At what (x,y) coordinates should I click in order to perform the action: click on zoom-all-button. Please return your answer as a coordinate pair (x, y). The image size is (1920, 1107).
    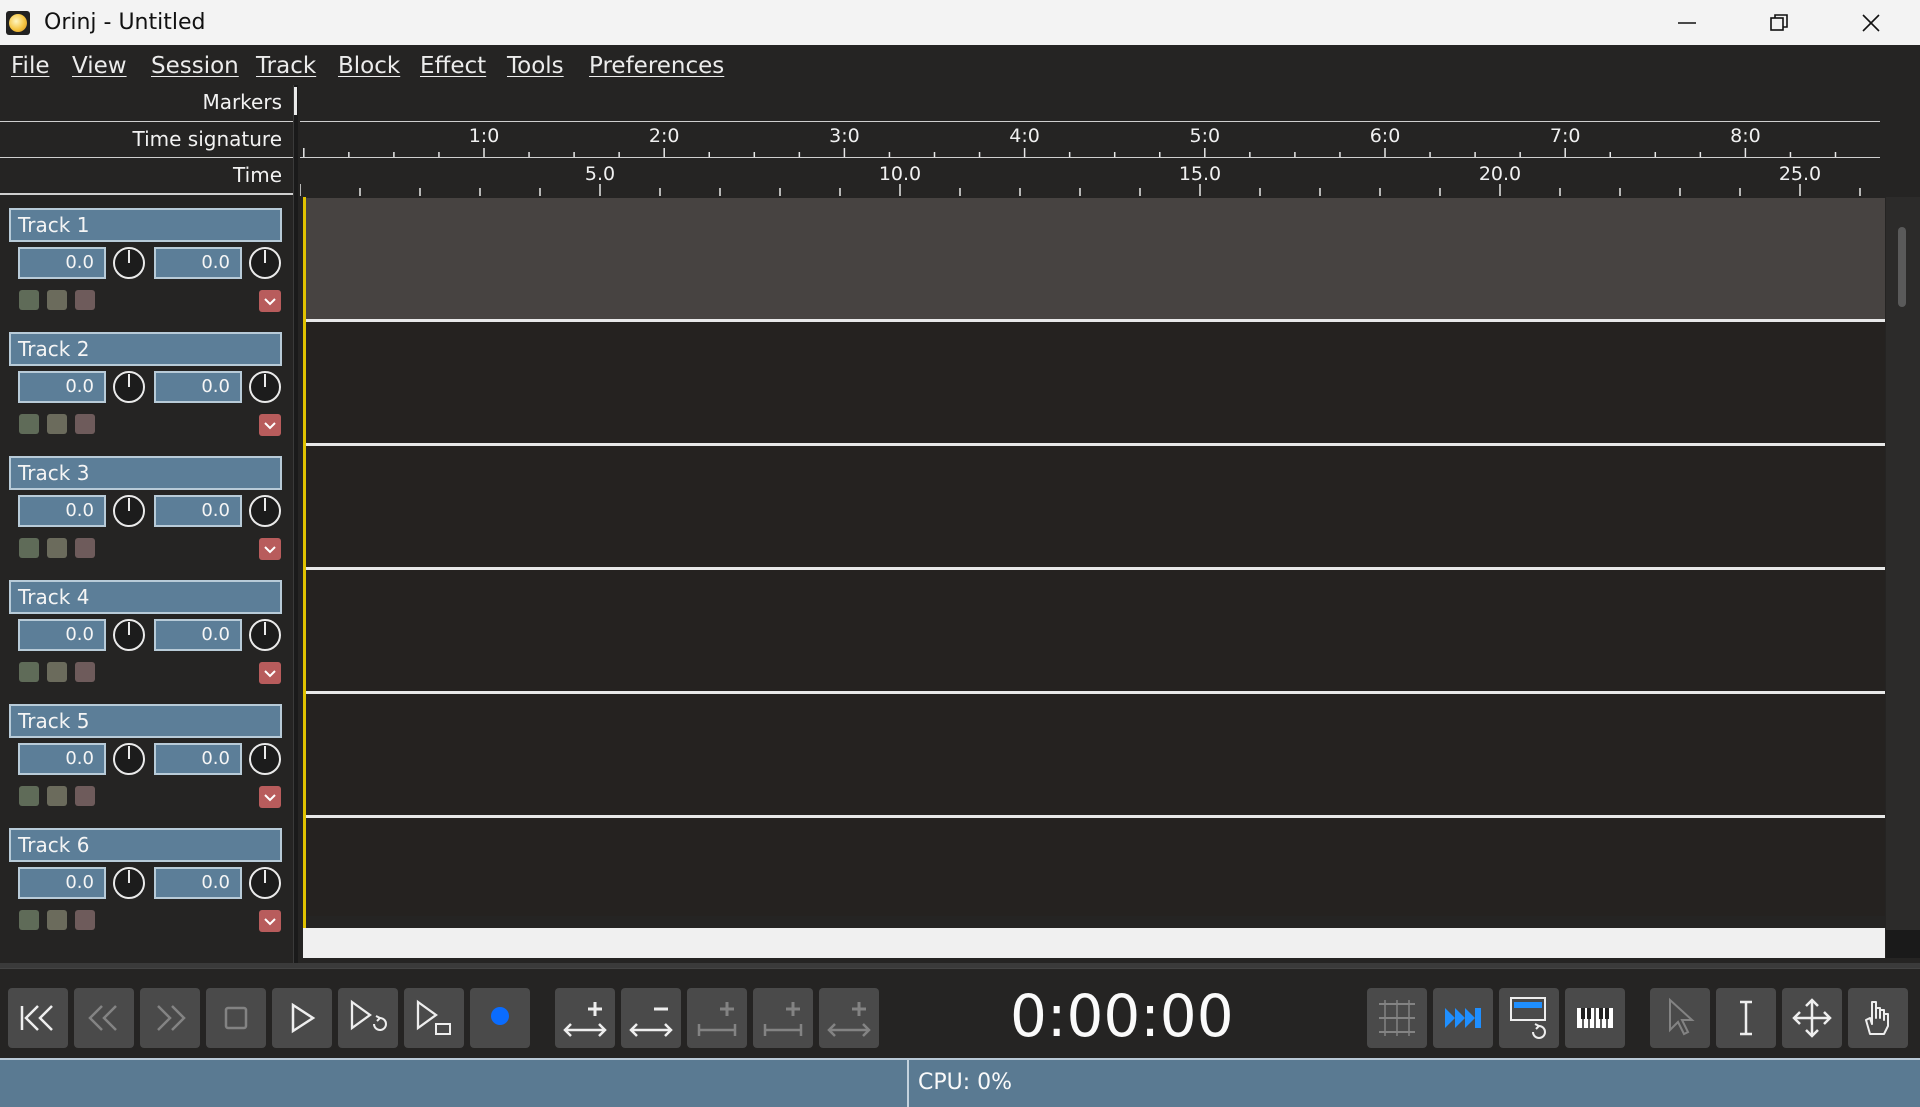
    Looking at the image, I should click on (849, 1018).